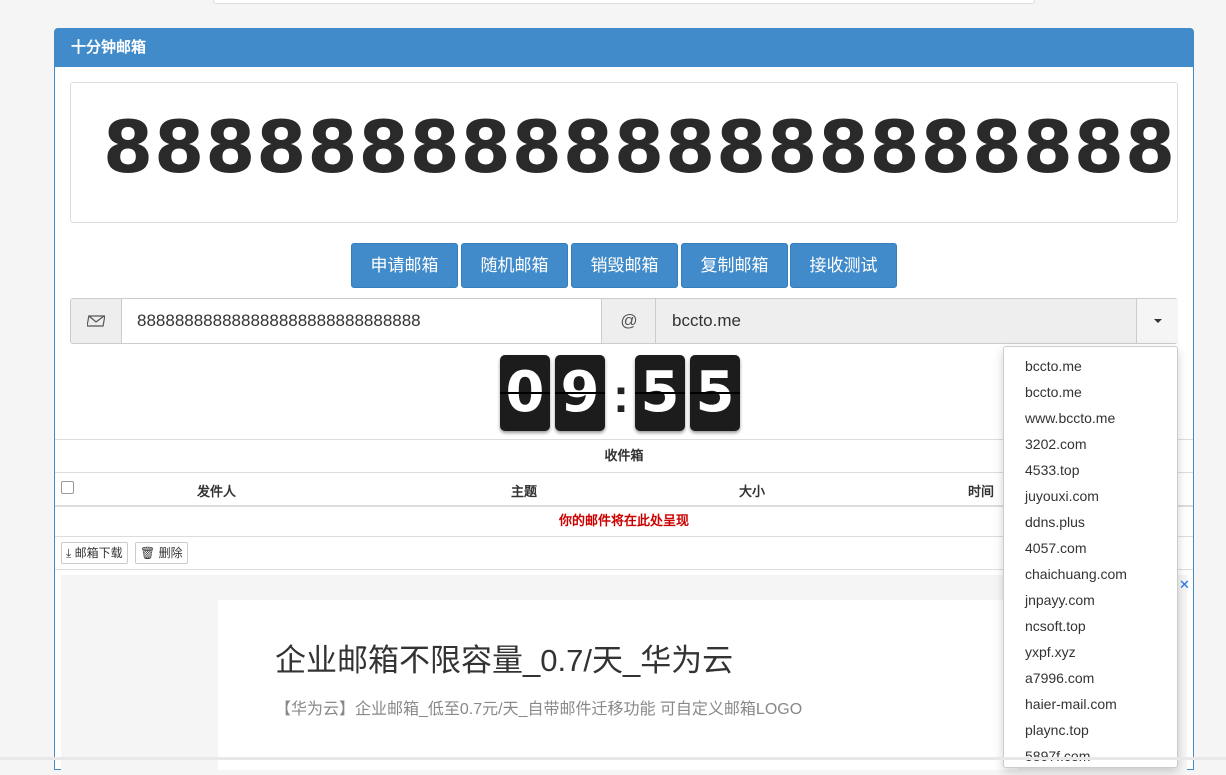  What do you see at coordinates (67, 487) in the screenshot?
I see `select-all-checkbox` at bounding box center [67, 487].